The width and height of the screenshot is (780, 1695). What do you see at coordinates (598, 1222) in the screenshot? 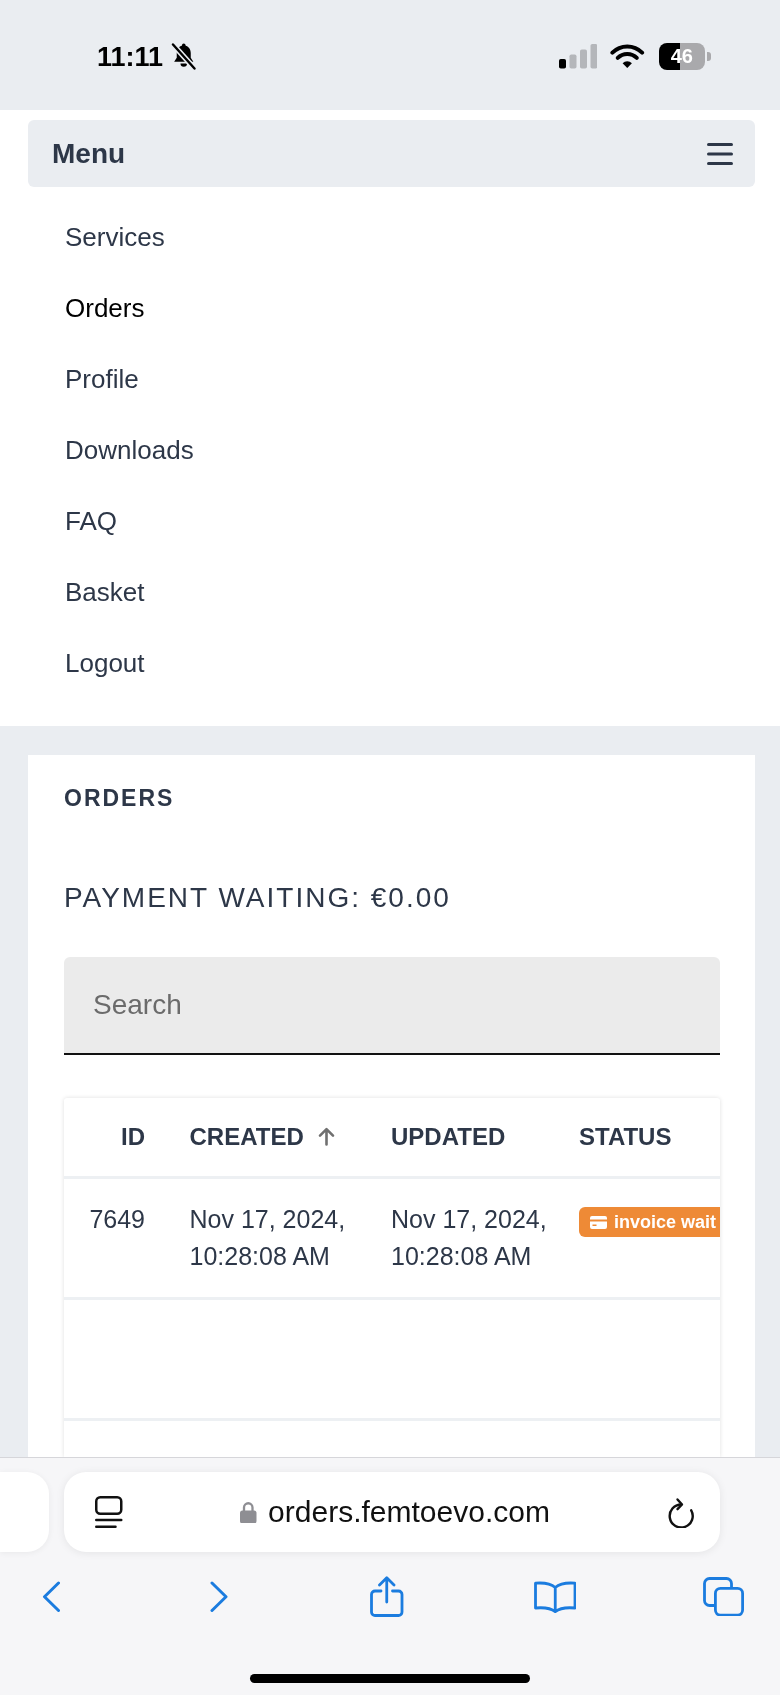
I see `credit-card-icon` at bounding box center [598, 1222].